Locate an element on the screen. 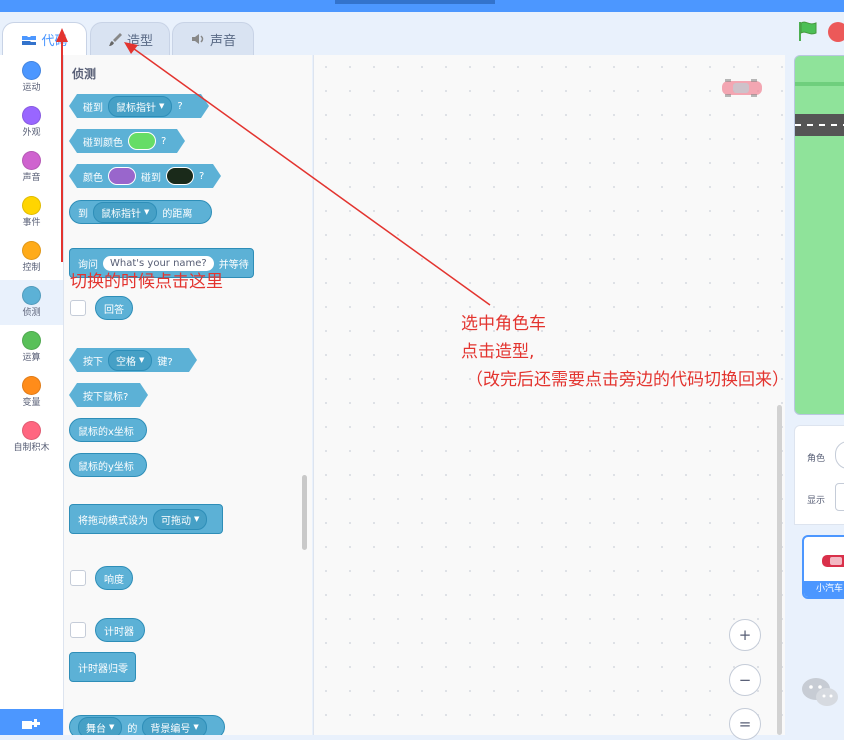 This screenshot has width=844, height=740. block-answer: 回答 is located at coordinates (114, 308).